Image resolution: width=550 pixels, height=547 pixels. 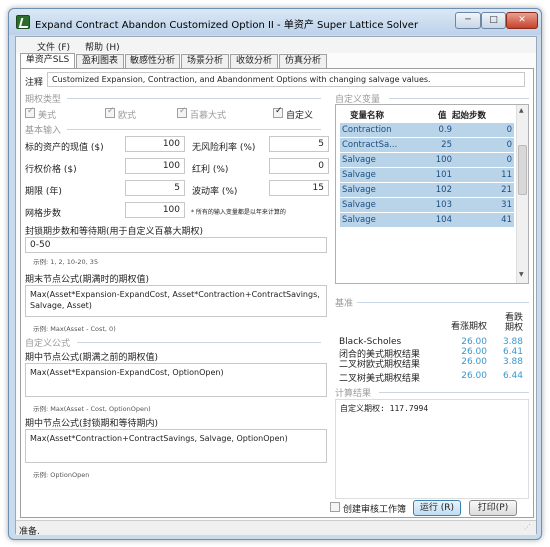 I want to click on var-row: Contraction 0.9 0, so click(x=427, y=130).